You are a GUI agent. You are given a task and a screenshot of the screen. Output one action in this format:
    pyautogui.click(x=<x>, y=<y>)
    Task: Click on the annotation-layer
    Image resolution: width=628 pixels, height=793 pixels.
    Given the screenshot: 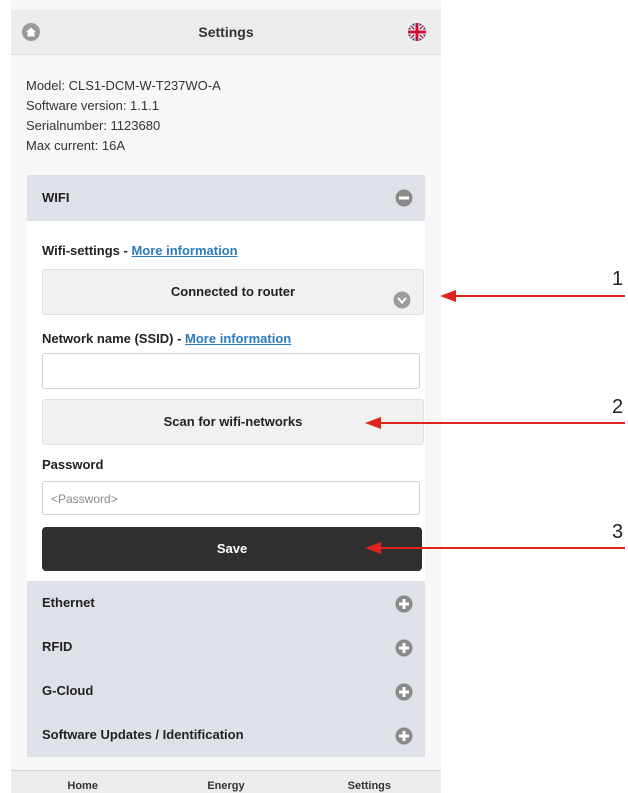 What is the action you would take?
    pyautogui.click(x=495, y=422)
    